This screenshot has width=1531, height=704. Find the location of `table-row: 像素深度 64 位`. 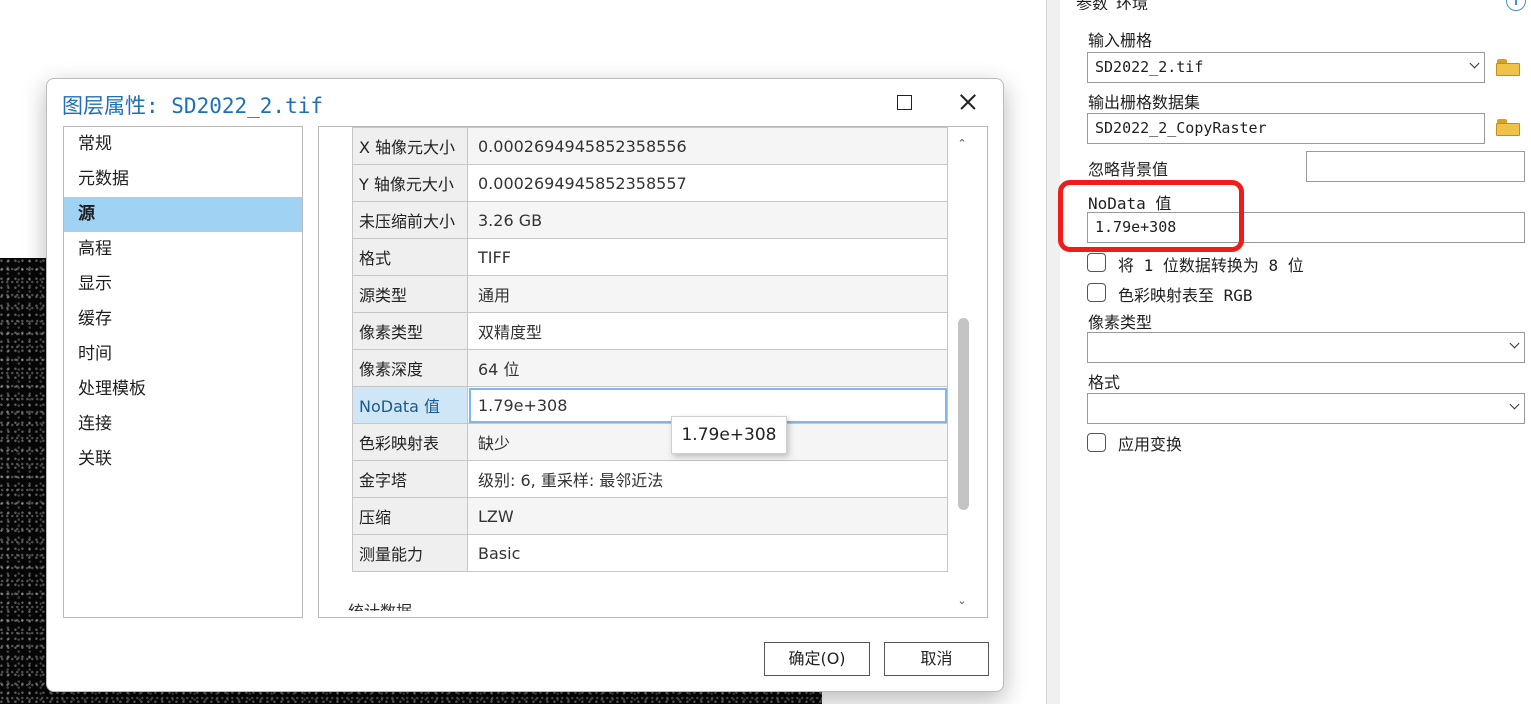

table-row: 像素深度 64 位 is located at coordinates (650, 368).